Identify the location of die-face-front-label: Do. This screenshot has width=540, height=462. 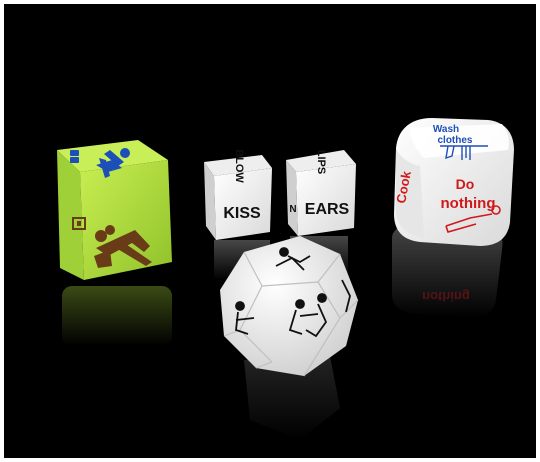
(465, 184).